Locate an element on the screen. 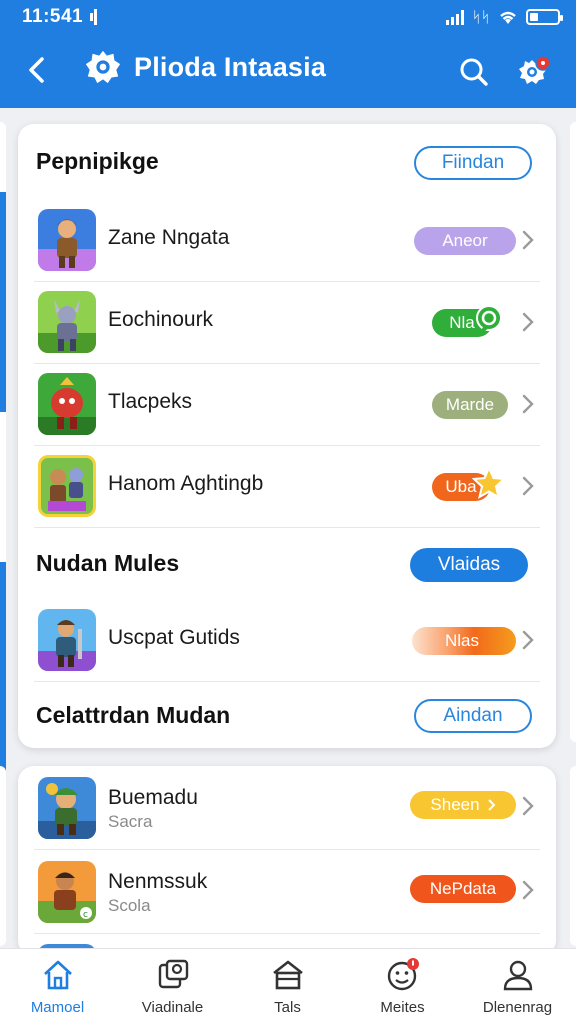  settings-notification-icon is located at coordinates (535, 69).